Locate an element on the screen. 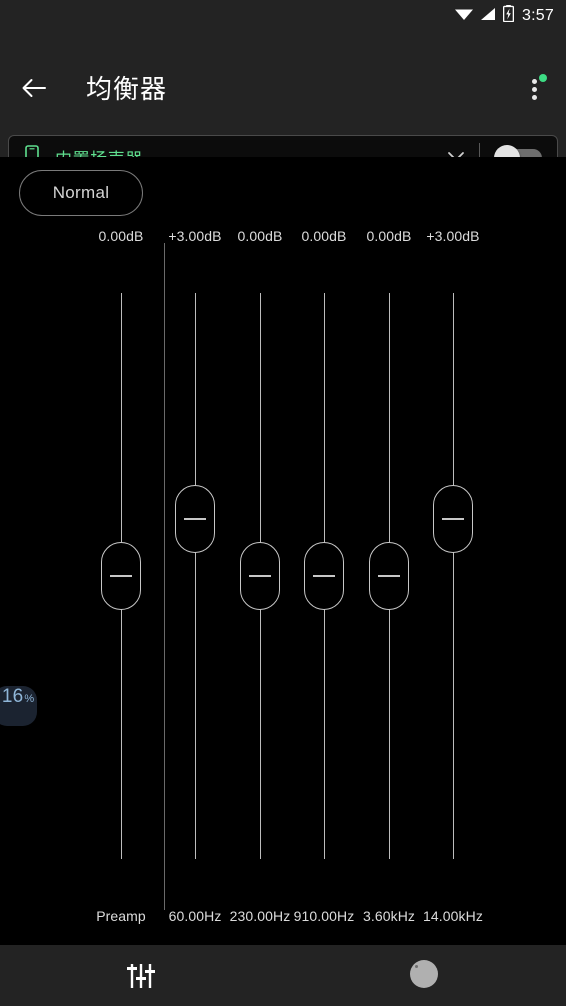  band-3600hz-thumb is located at coordinates (389, 576).